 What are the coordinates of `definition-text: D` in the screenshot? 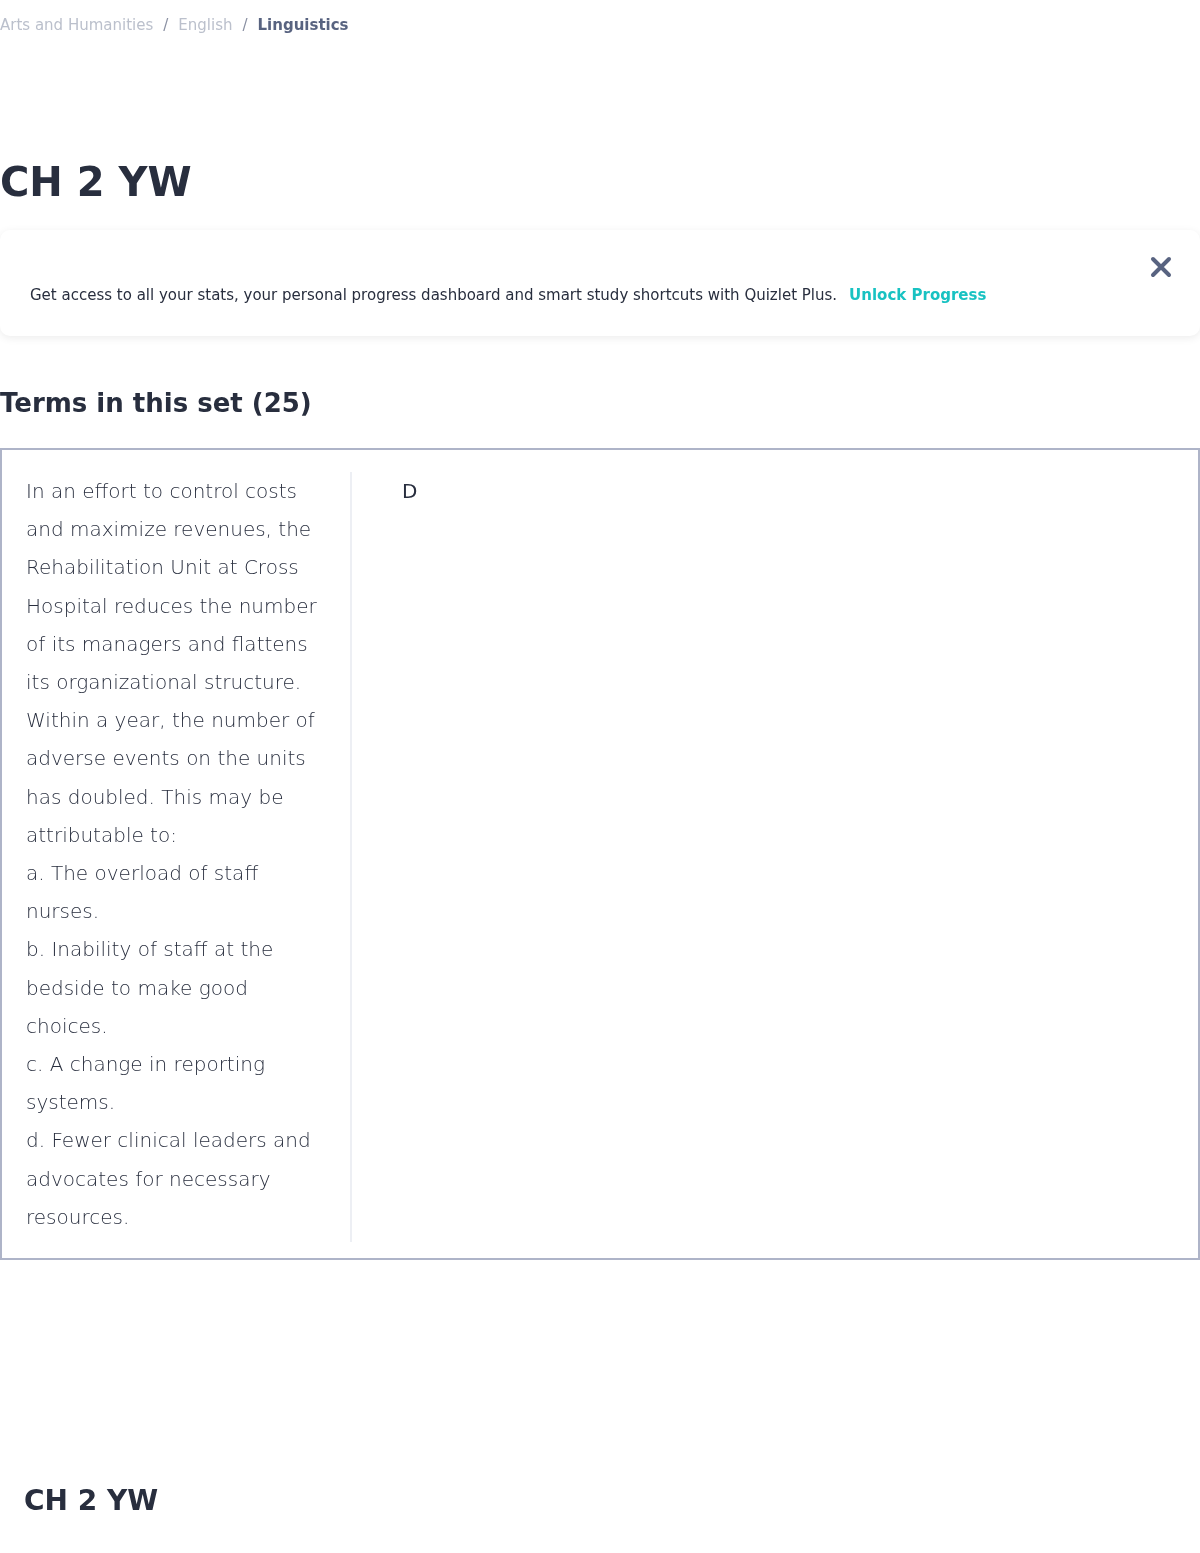 It's located at (409, 491).